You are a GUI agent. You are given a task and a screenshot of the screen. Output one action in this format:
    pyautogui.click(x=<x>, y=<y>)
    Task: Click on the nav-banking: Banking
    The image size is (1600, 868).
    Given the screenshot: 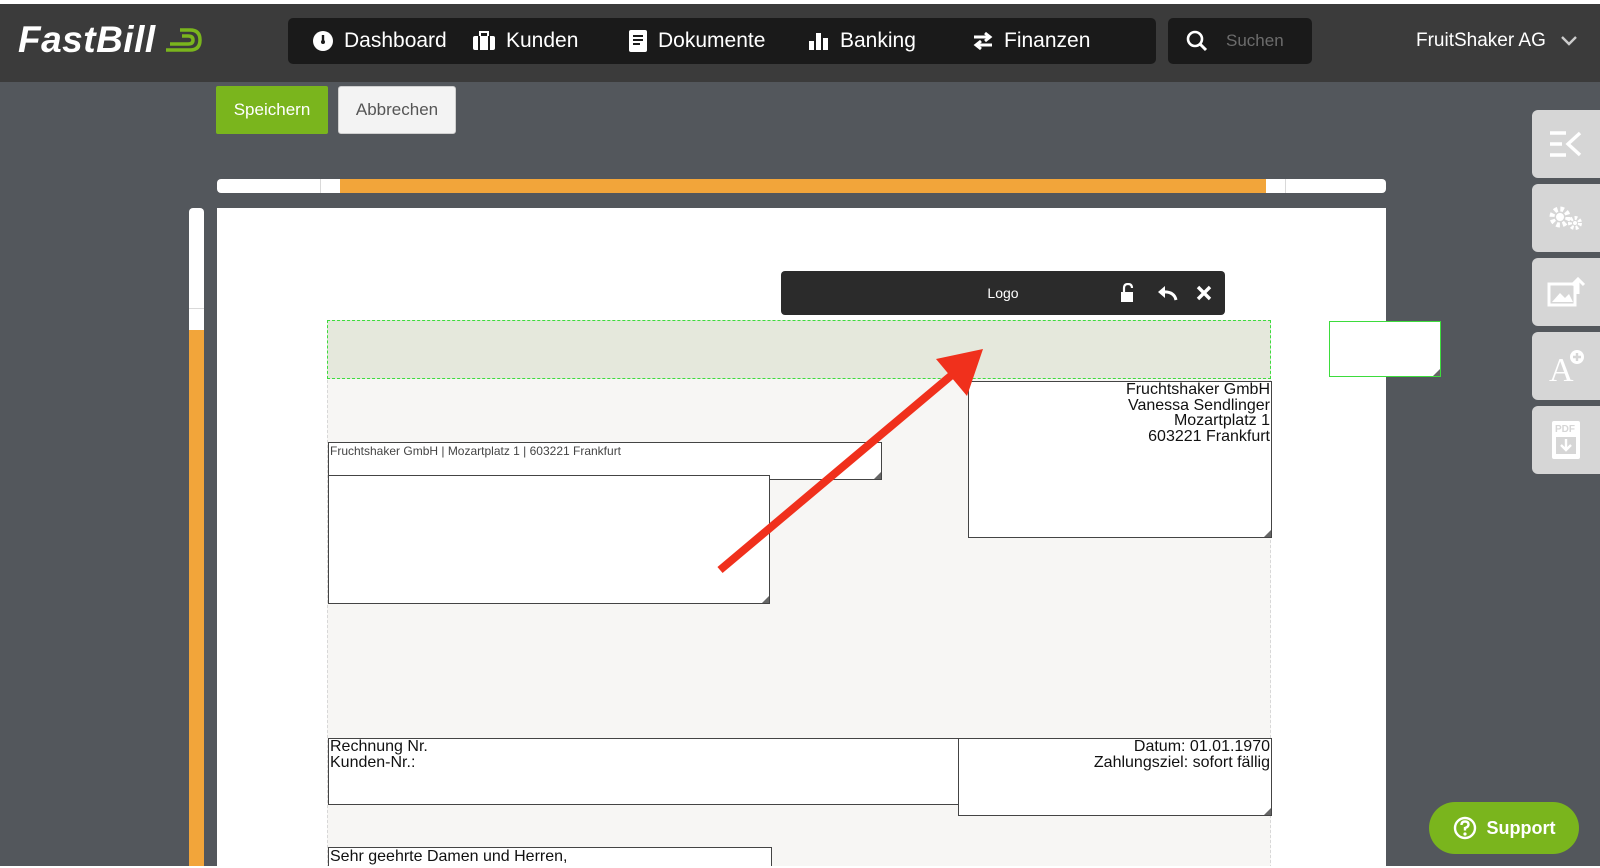 What is the action you would take?
    pyautogui.click(x=890, y=41)
    